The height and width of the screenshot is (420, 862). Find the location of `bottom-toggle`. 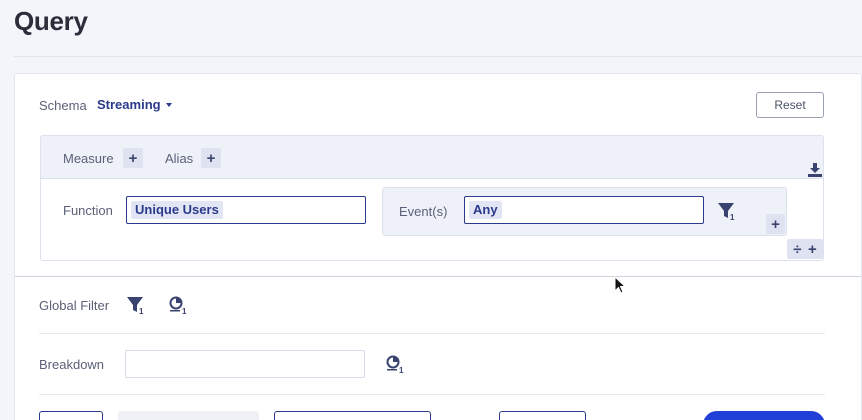

bottom-toggle is located at coordinates (188, 415).